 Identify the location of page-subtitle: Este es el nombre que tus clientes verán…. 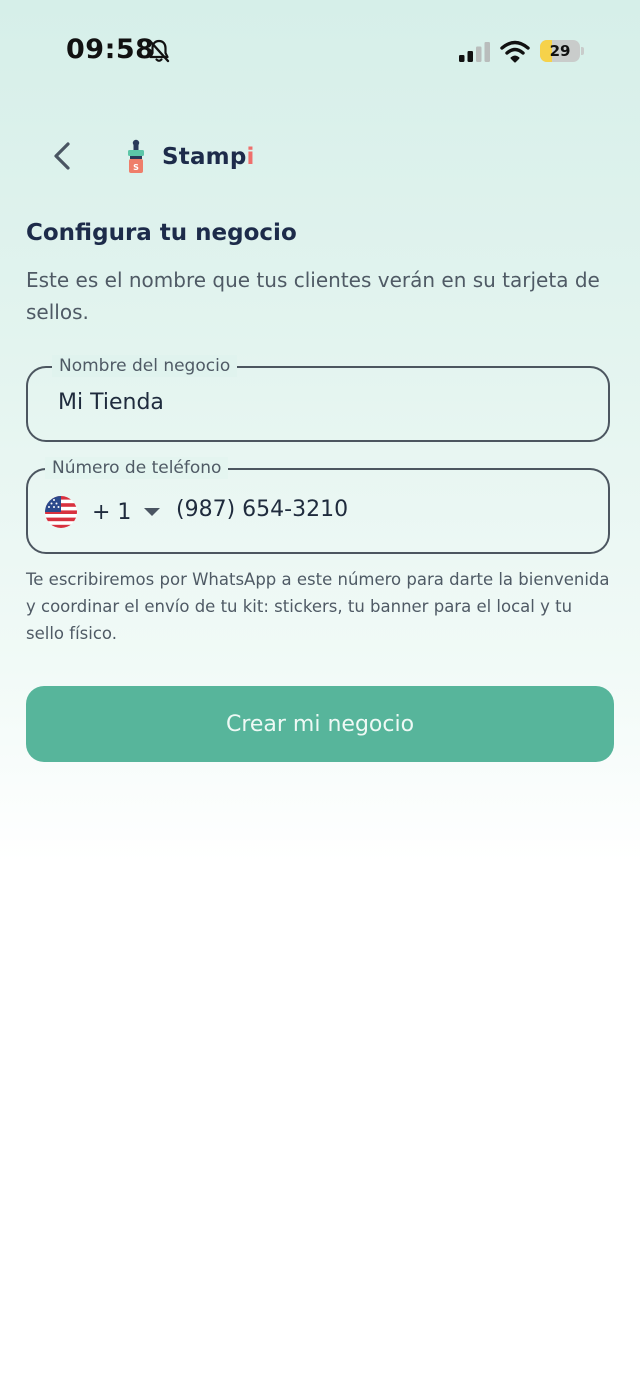
(313, 296).